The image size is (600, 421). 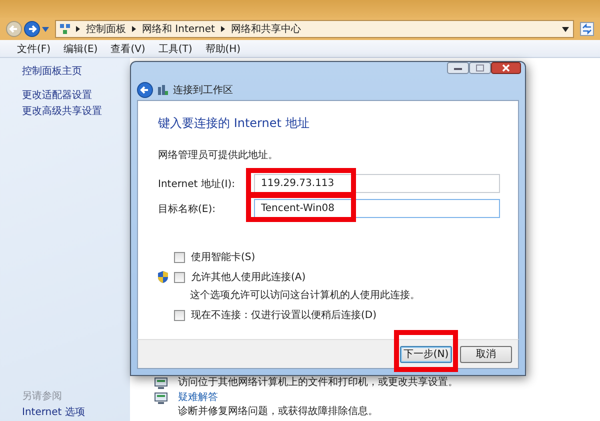 I want to click on checkbox-label: 使用智能卡(S), so click(x=223, y=257).